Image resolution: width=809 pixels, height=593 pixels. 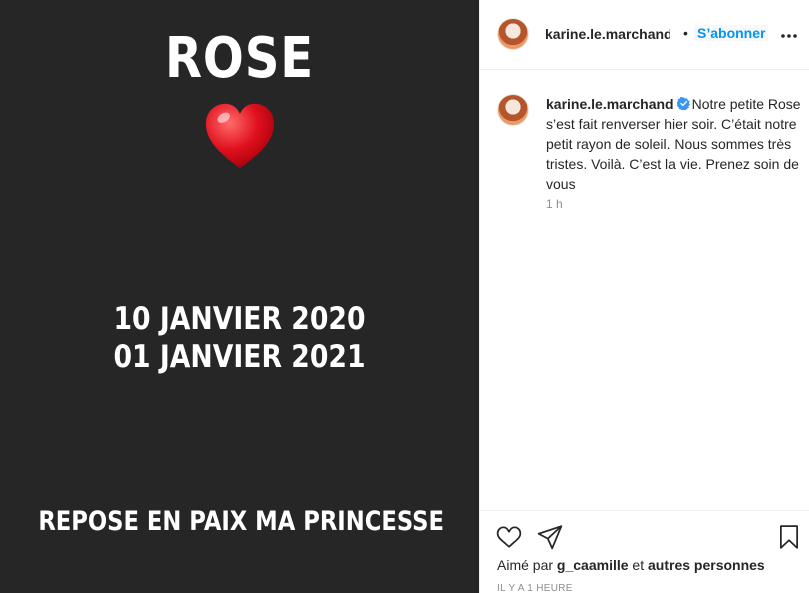 I want to click on liked-by: Aimé par g_caamille et autres personnes, so click(x=631, y=565).